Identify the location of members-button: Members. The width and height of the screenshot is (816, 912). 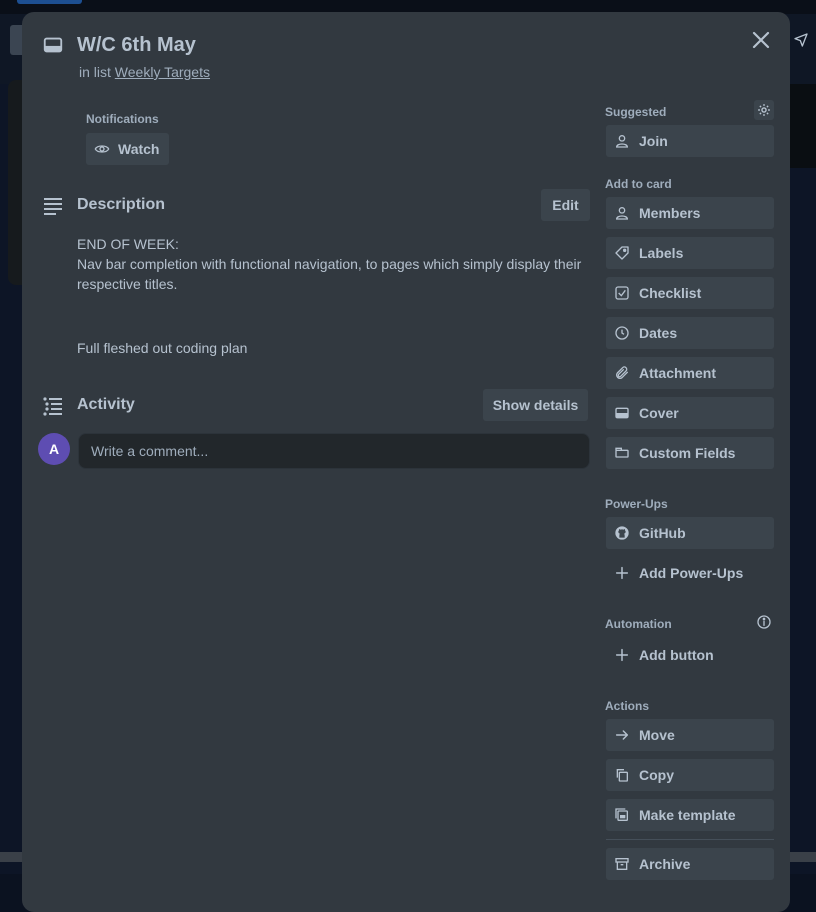
(690, 213).